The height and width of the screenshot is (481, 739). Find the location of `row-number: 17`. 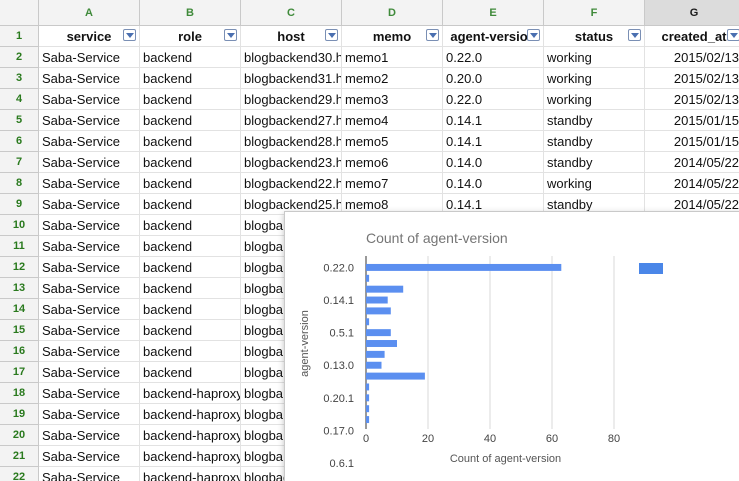

row-number: 17 is located at coordinates (19, 372).